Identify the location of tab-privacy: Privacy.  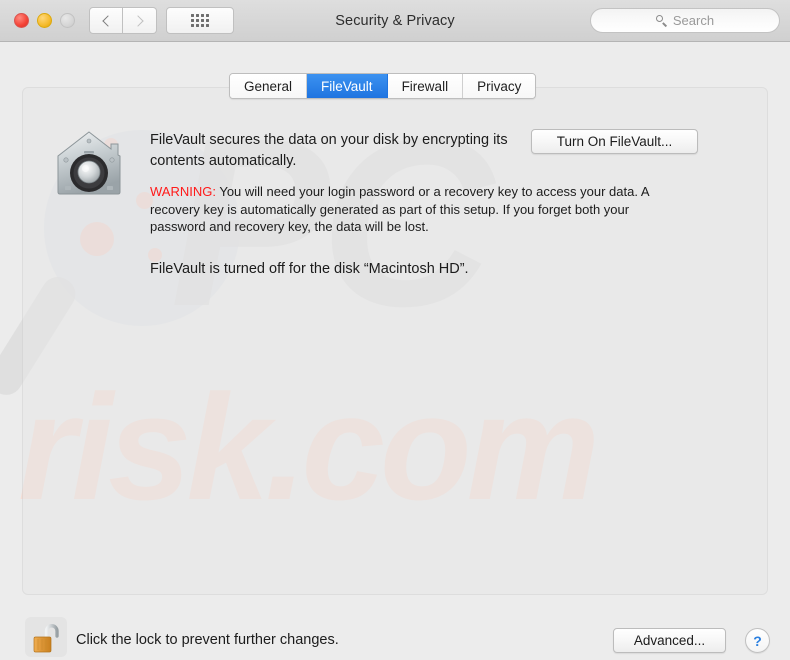
(499, 86).